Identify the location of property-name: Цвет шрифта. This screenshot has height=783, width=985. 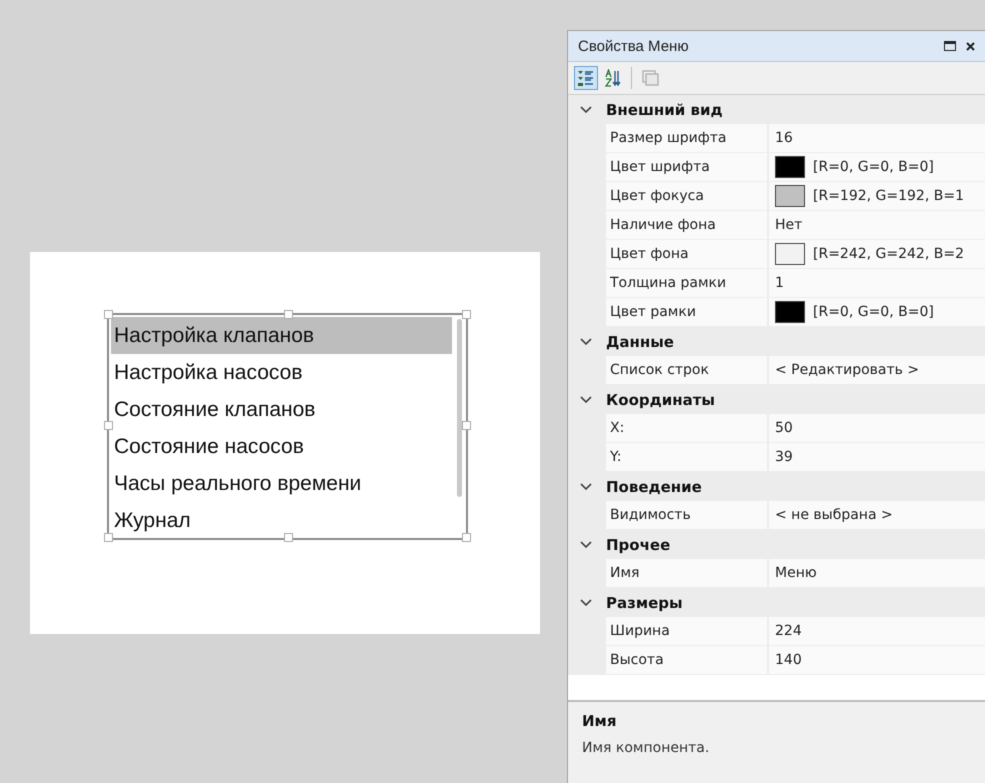
(687, 167).